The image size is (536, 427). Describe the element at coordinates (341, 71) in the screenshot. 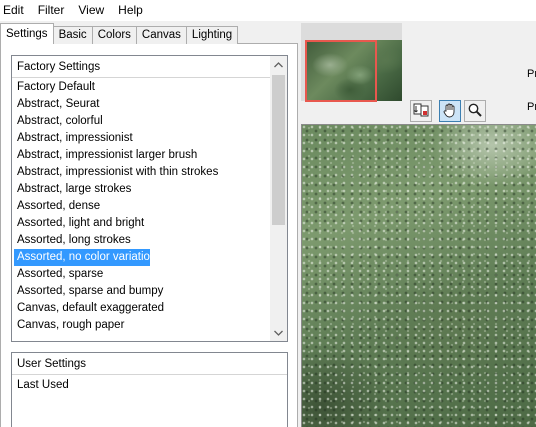

I see `navigator-viewport-rect` at that location.